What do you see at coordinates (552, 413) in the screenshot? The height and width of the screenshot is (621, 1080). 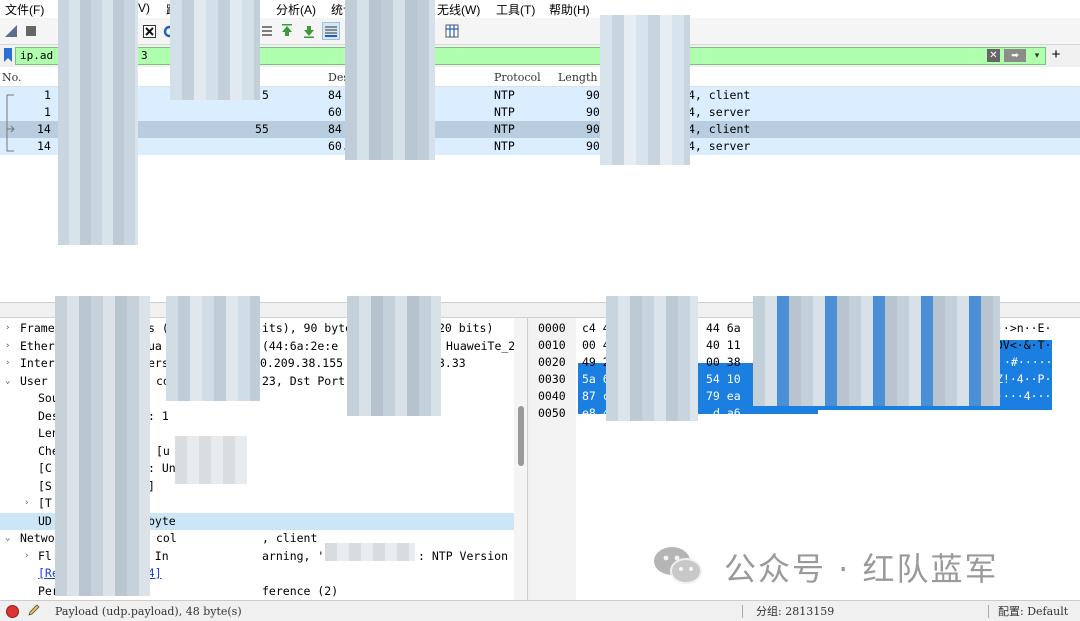 I see `bytes-offset: 0050` at bounding box center [552, 413].